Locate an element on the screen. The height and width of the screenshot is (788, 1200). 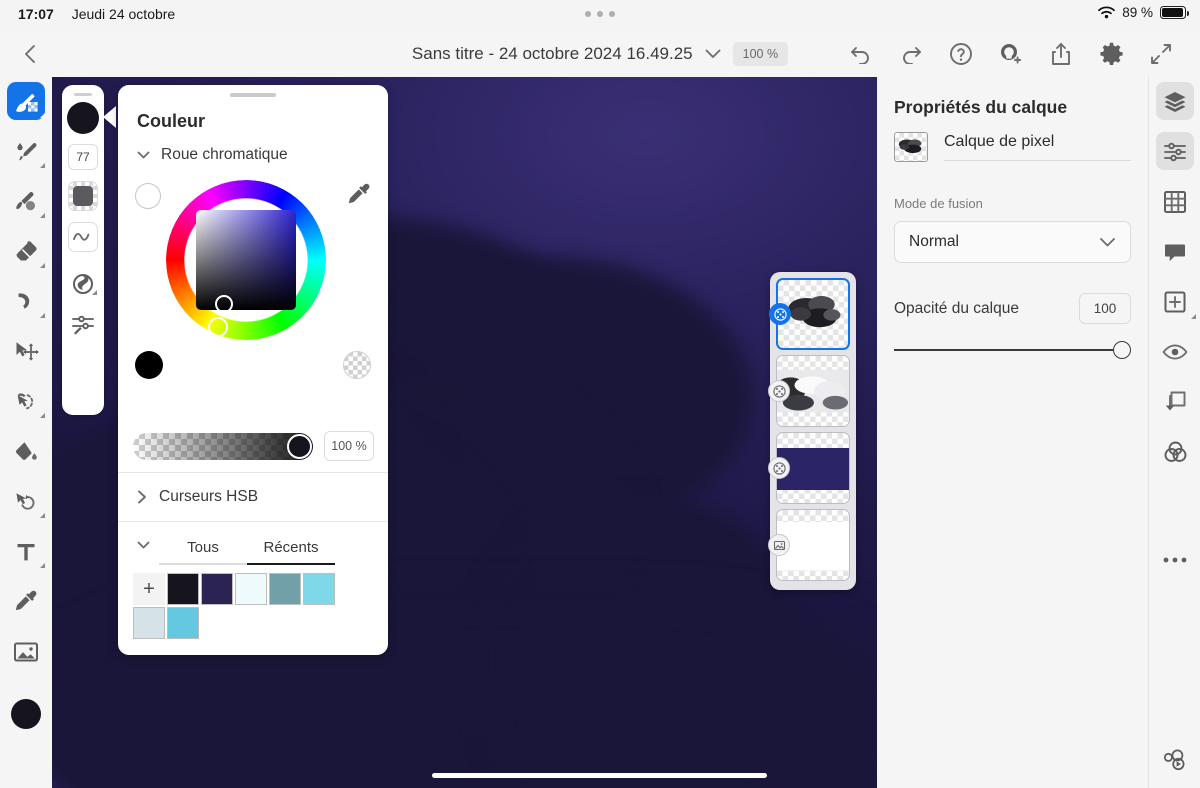
rail-grid is located at coordinates (1174, 202).